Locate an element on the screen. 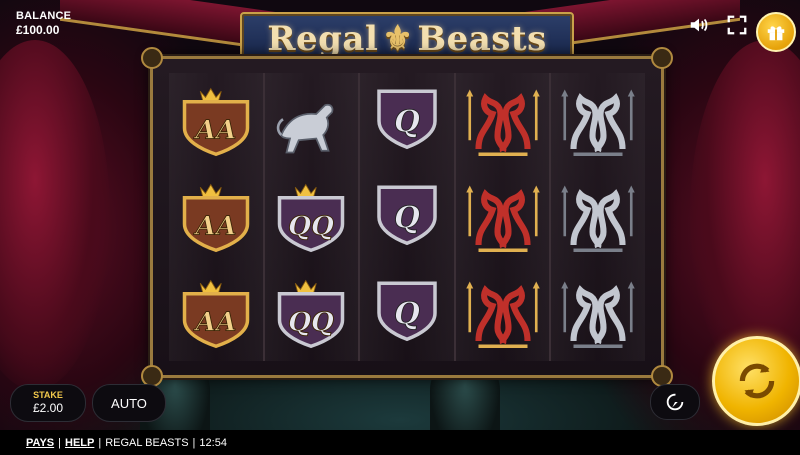 This screenshot has height=455, width=800. clock: 12:54 is located at coordinates (213, 442).